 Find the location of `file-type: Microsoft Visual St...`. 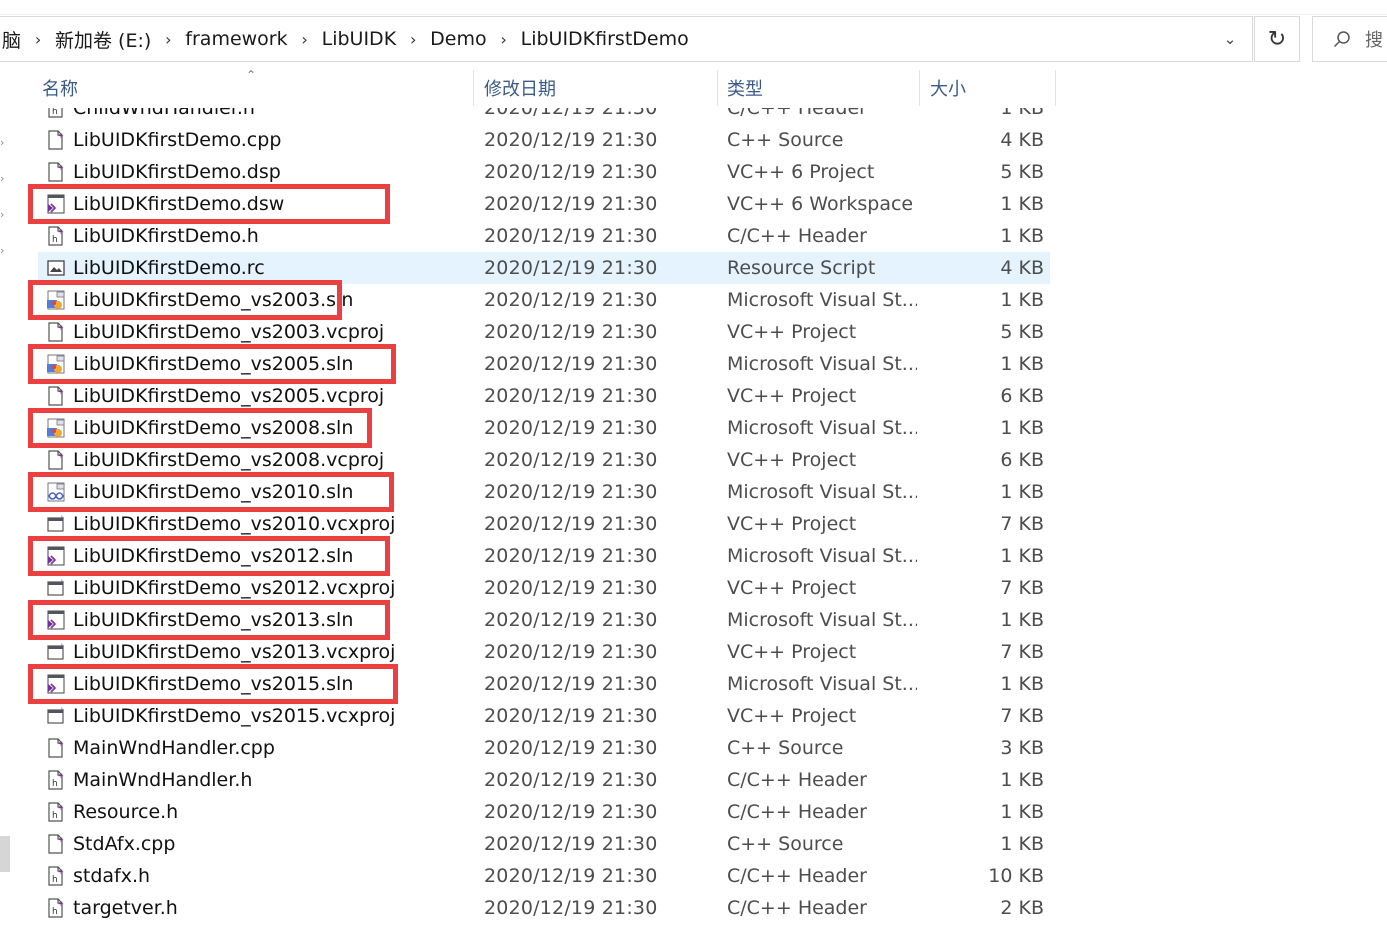

file-type: Microsoft Visual St... is located at coordinates (822, 556).